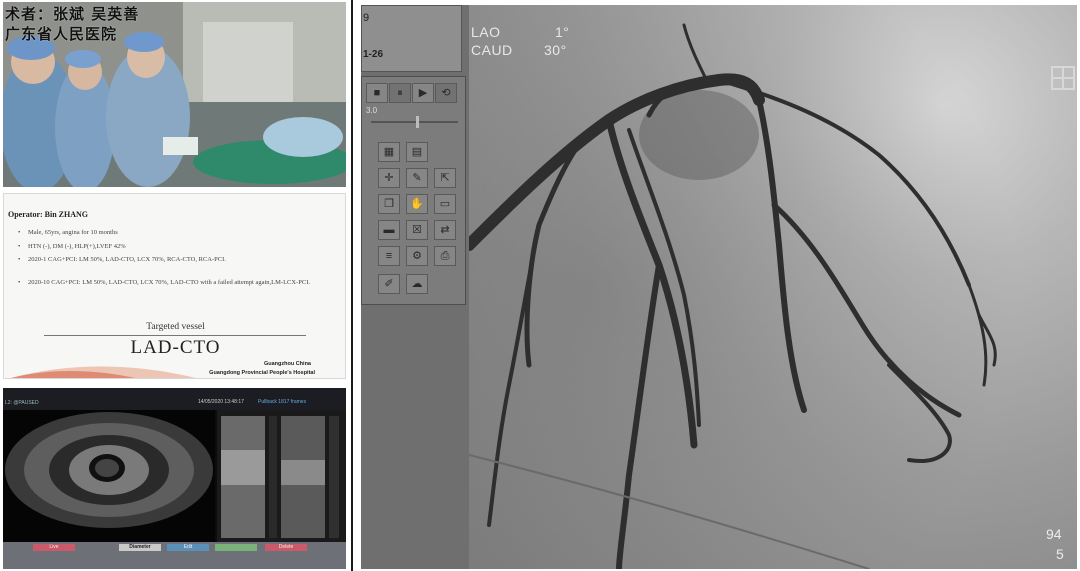  What do you see at coordinates (417, 284) in the screenshot?
I see `brain-icon: ☁` at bounding box center [417, 284].